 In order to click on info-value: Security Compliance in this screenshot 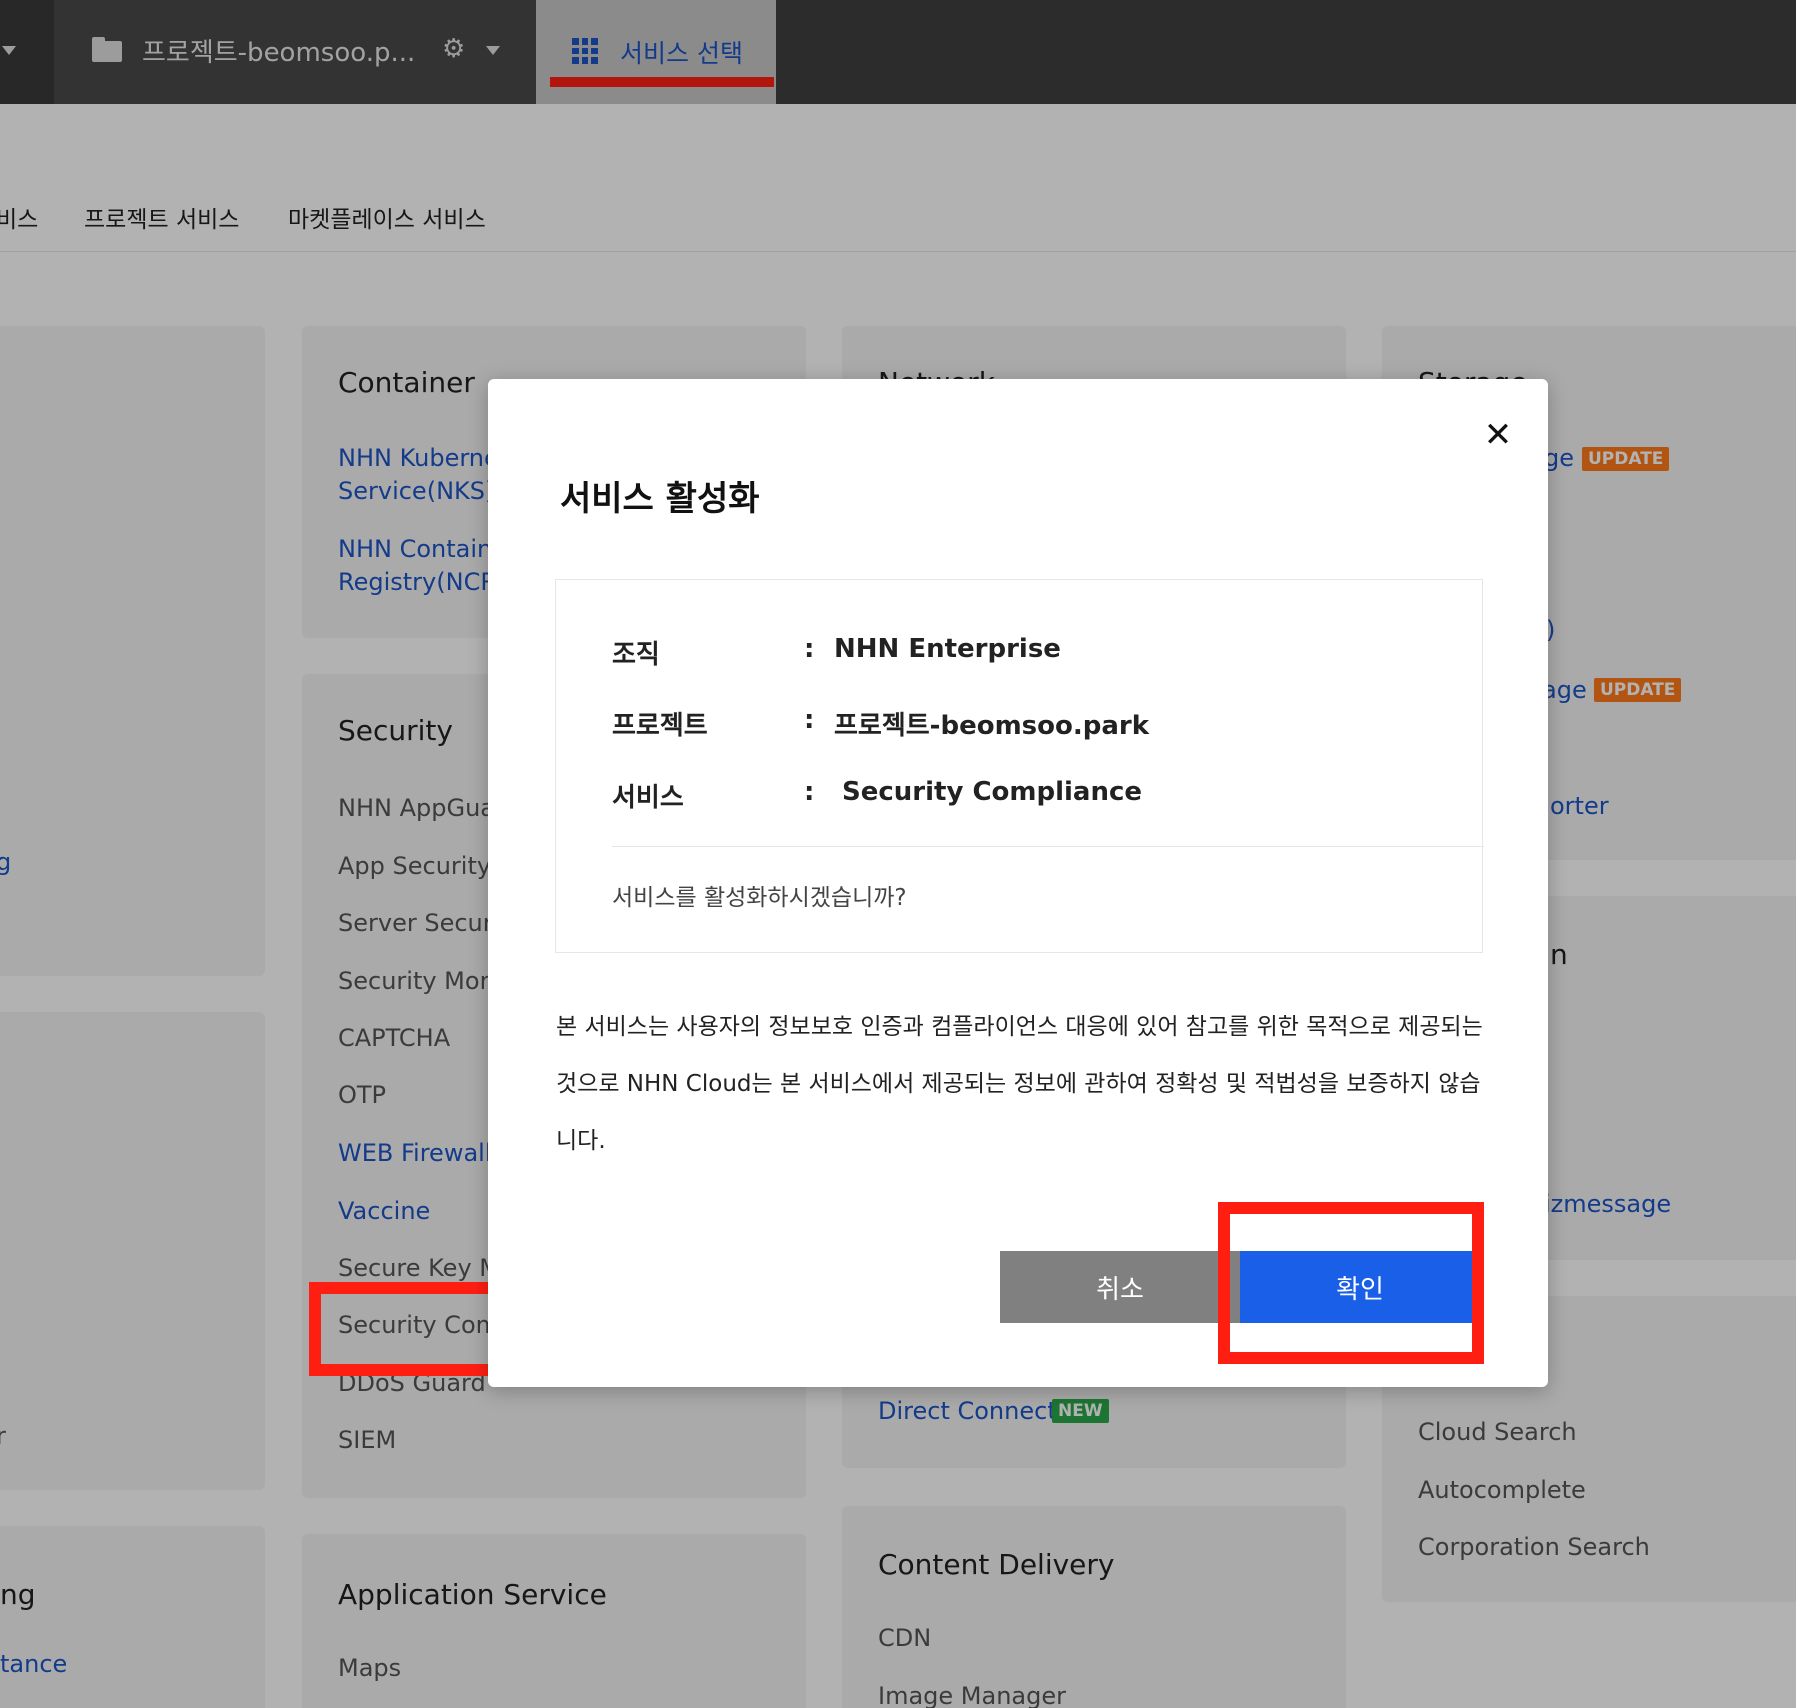, I will do `click(992, 792)`.